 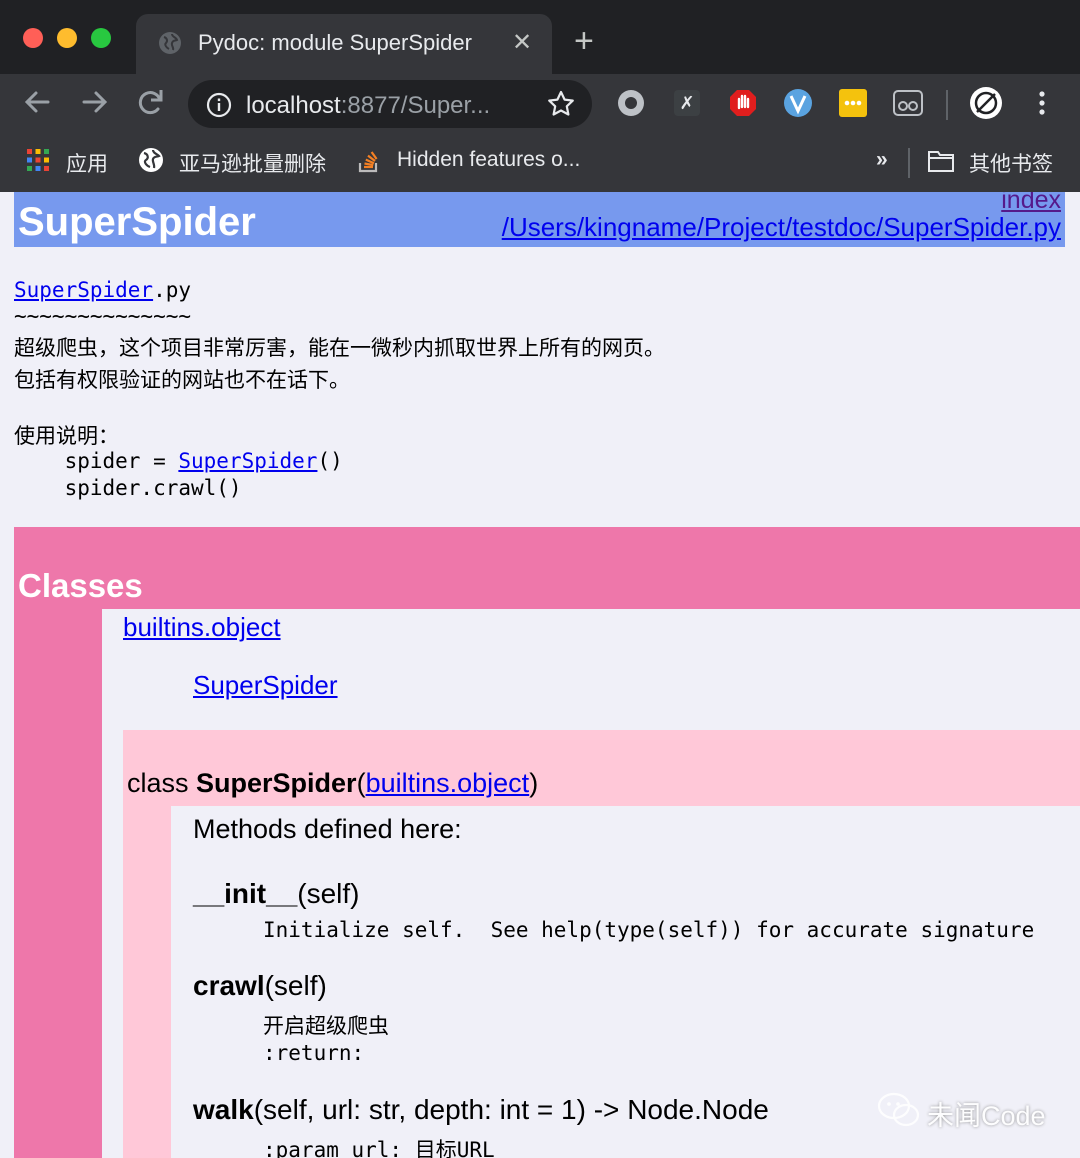 I want to click on minimize-window-button, so click(x=67, y=38).